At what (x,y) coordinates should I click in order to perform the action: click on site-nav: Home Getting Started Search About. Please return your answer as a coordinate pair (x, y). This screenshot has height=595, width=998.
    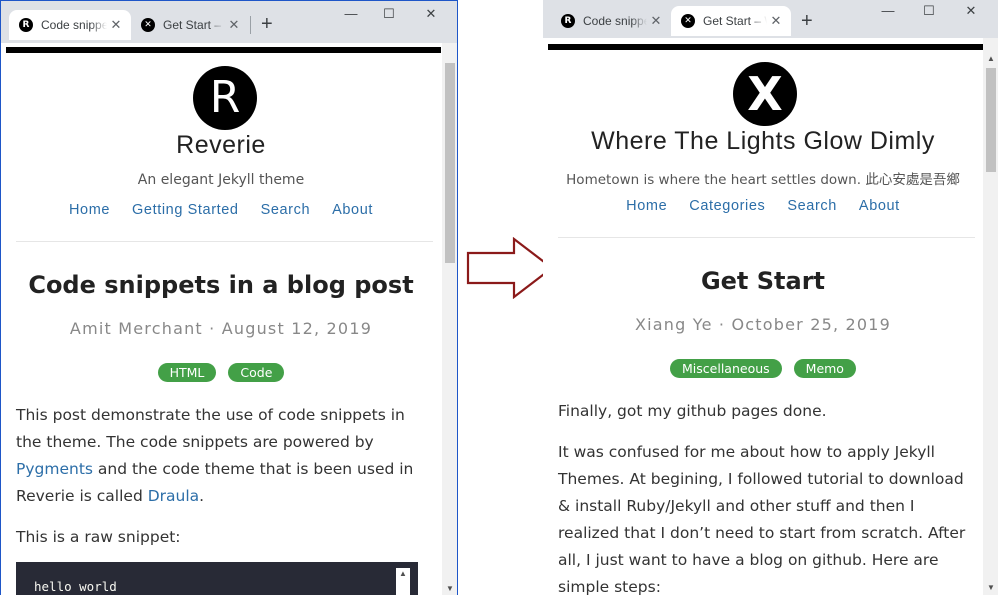
    Looking at the image, I should click on (221, 210).